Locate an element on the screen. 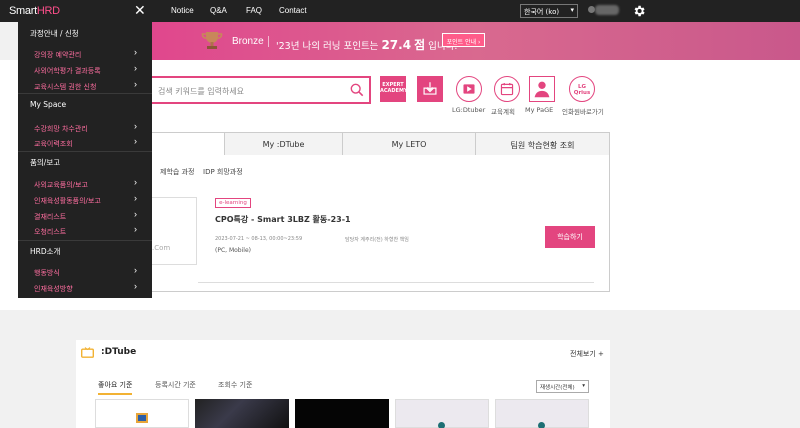  duration-select: 재생시간(전체) ▾ is located at coordinates (562, 386).